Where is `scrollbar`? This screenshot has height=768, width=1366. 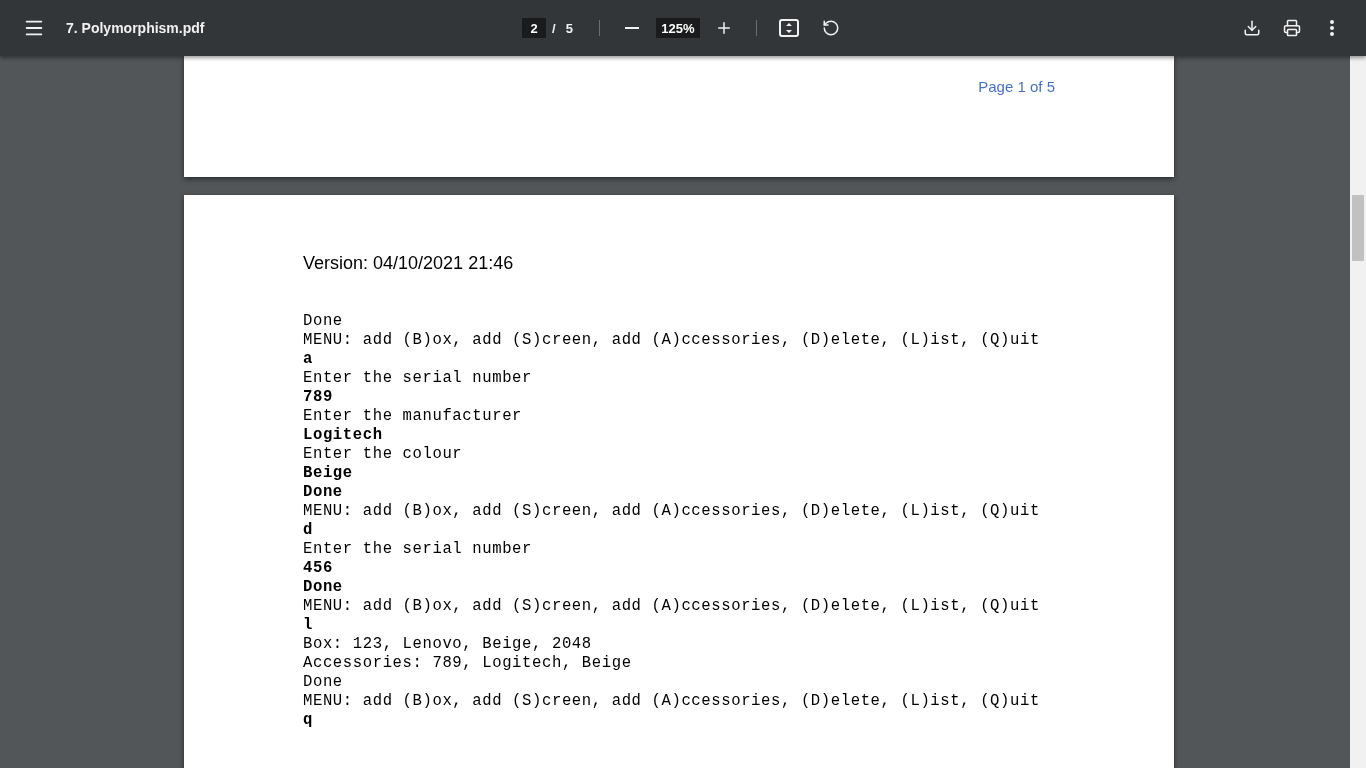 scrollbar is located at coordinates (1358, 412).